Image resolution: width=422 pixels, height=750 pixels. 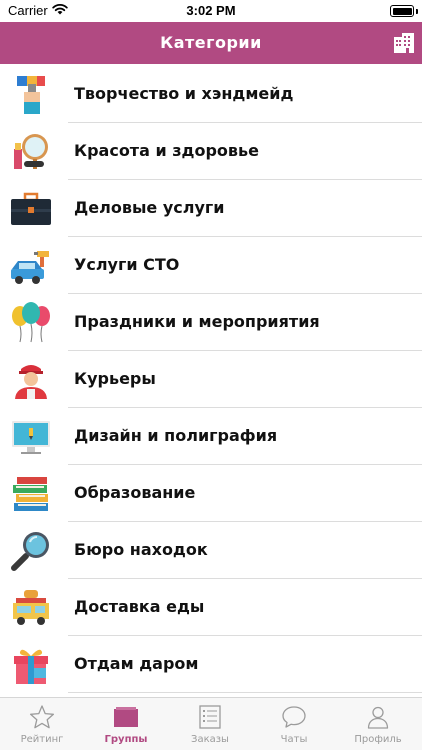 What do you see at coordinates (31, 382) in the screenshot?
I see `courier-icon` at bounding box center [31, 382].